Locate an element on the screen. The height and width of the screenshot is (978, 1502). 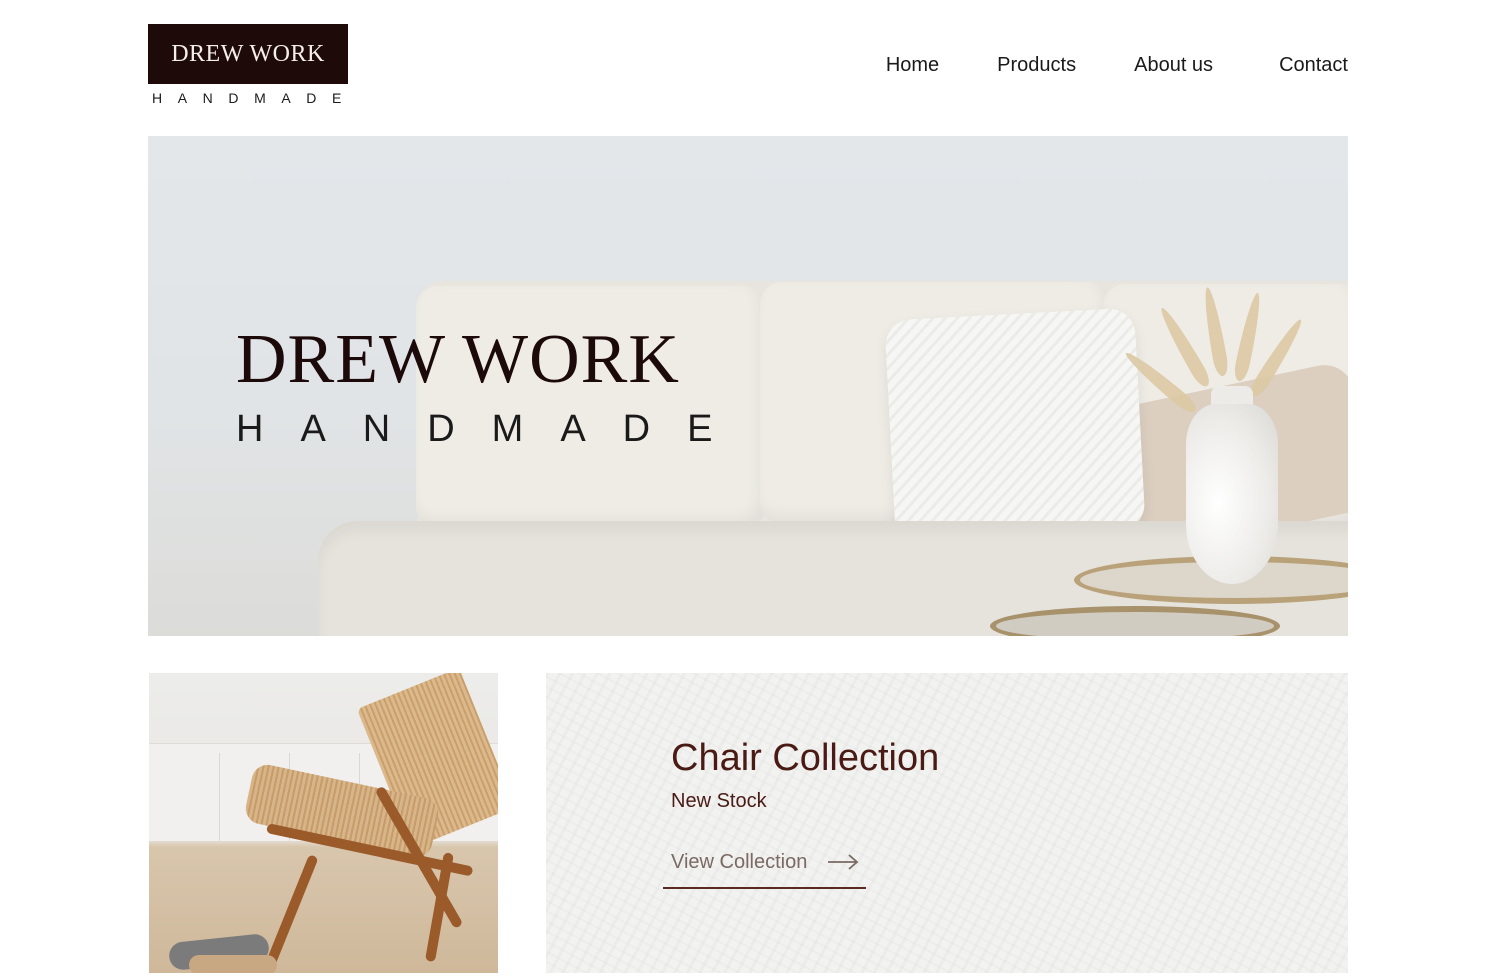
nav-home: Home is located at coordinates (912, 65).